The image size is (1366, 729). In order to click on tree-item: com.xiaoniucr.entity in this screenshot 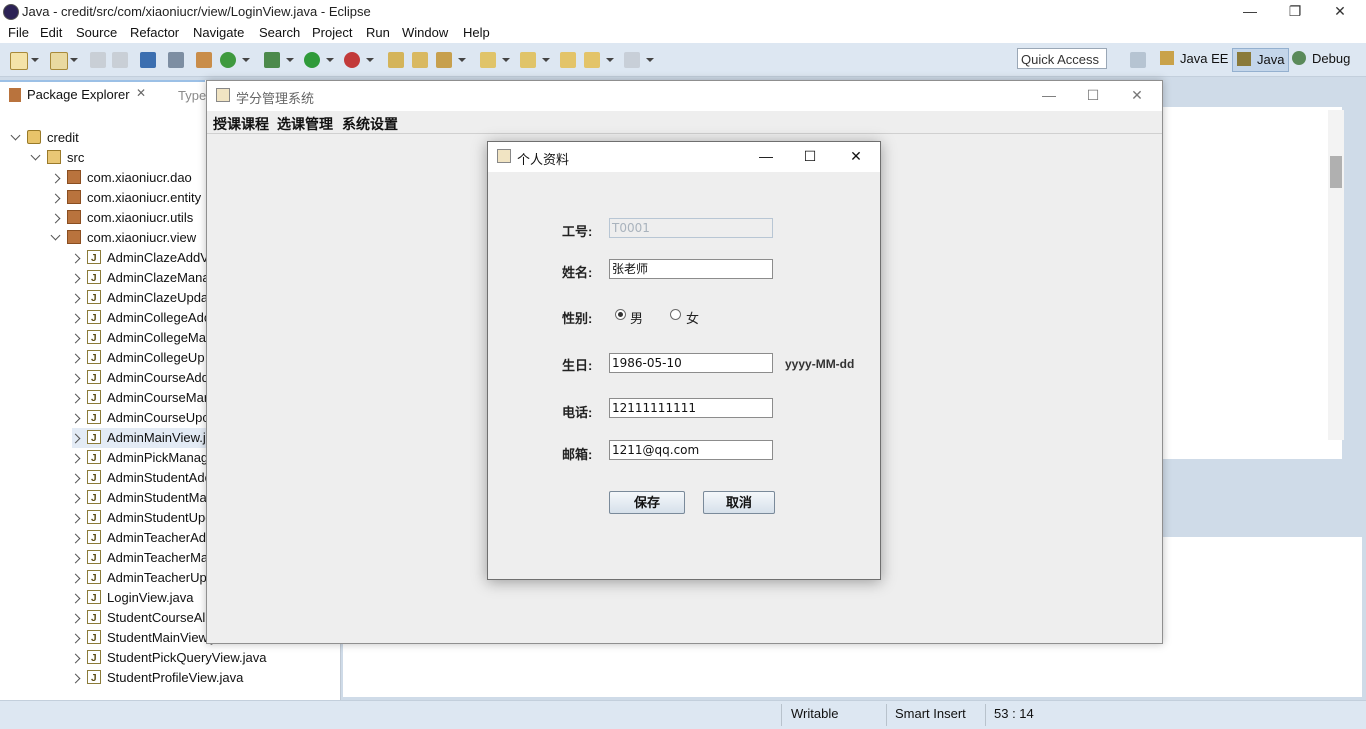, I will do `click(125, 198)`.